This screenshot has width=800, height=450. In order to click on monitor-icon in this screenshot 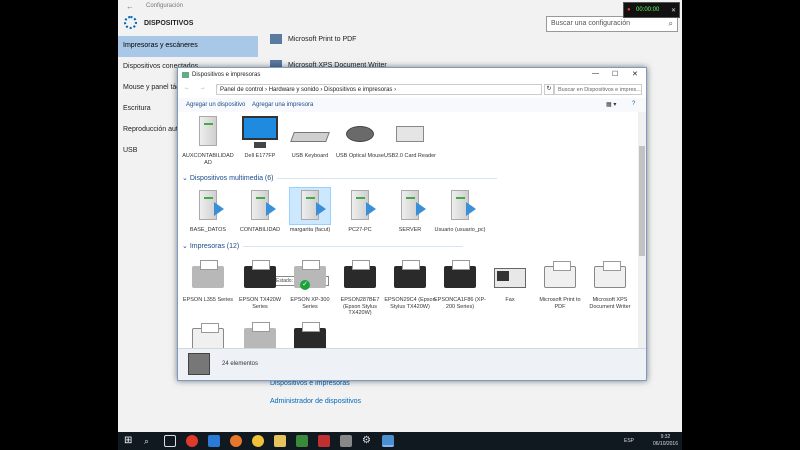, I will do `click(260, 132)`.